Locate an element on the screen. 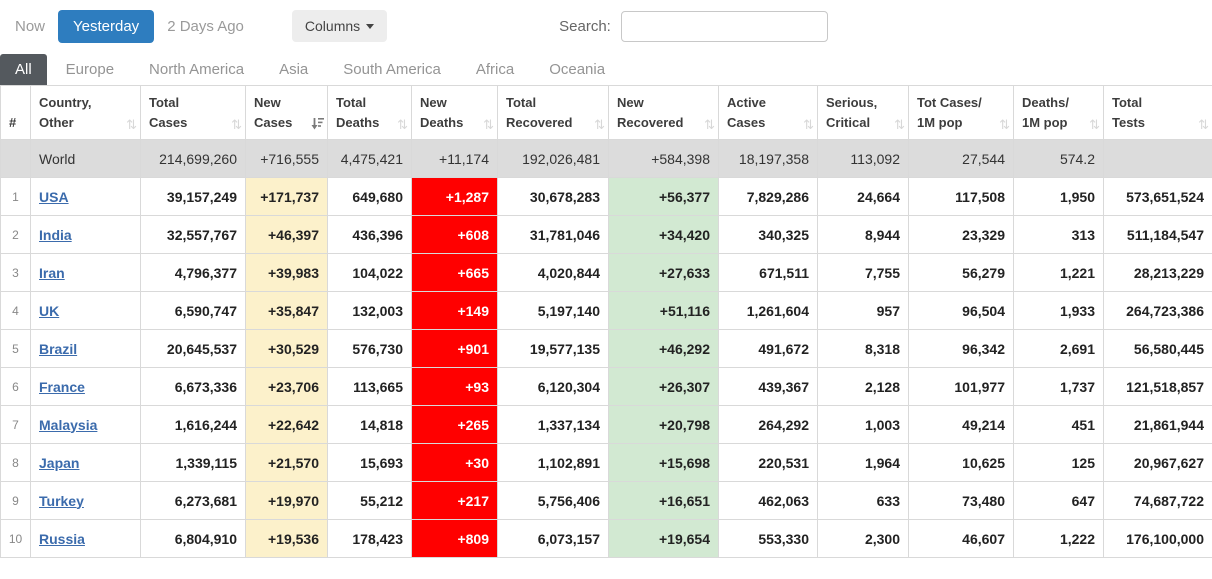  cell-active-cases: 671,511 is located at coordinates (768, 272).